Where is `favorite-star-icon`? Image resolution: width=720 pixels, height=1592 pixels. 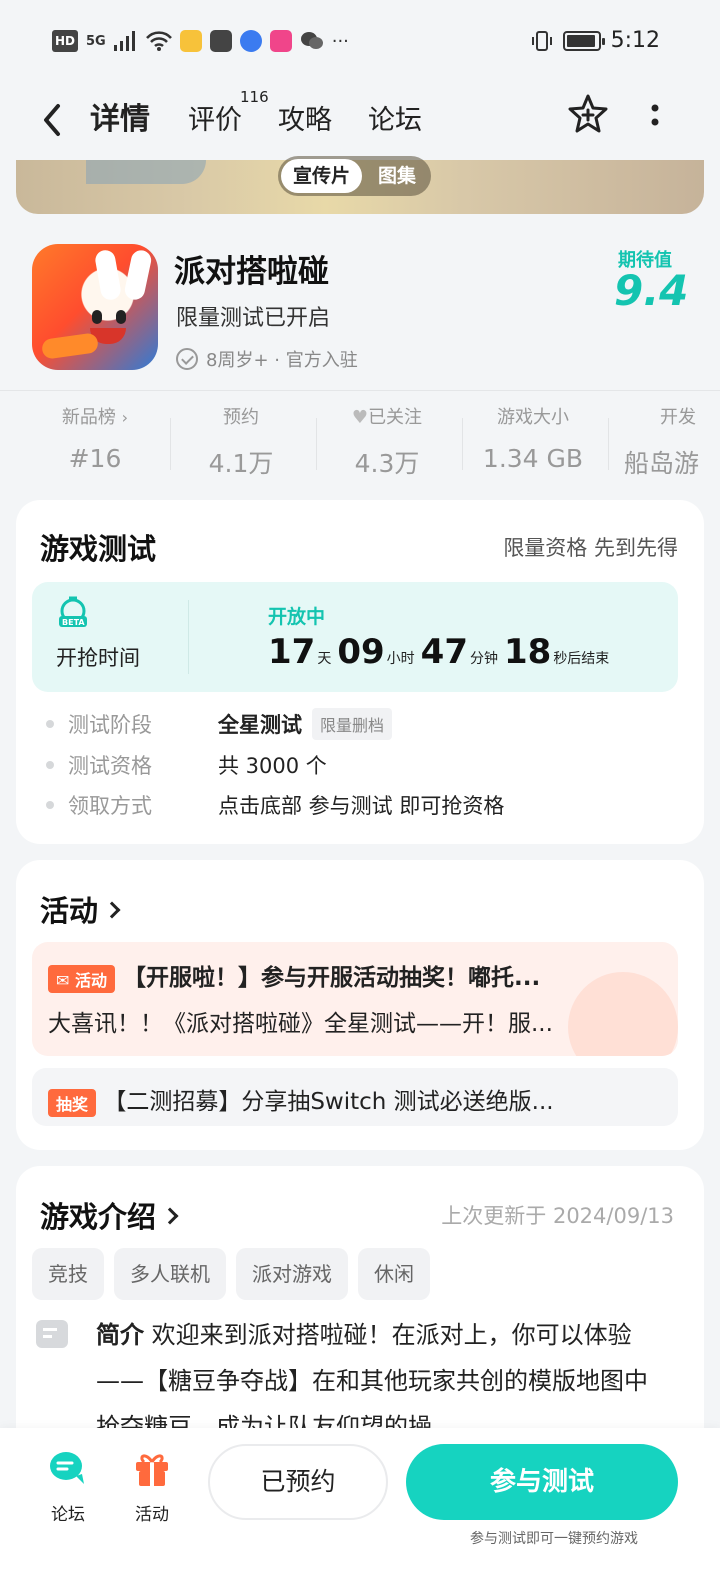 favorite-star-icon is located at coordinates (588, 114).